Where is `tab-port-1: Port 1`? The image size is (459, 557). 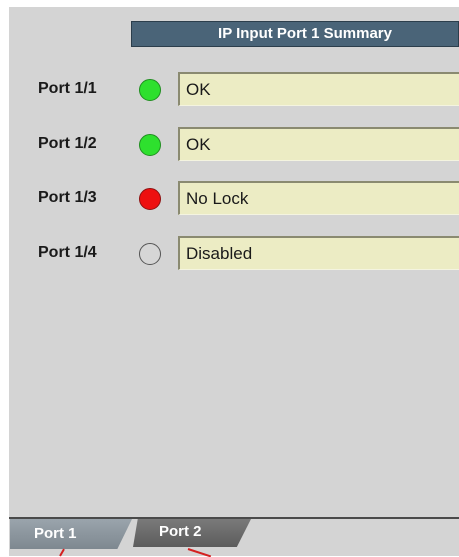 tab-port-1: Port 1 is located at coordinates (71, 534).